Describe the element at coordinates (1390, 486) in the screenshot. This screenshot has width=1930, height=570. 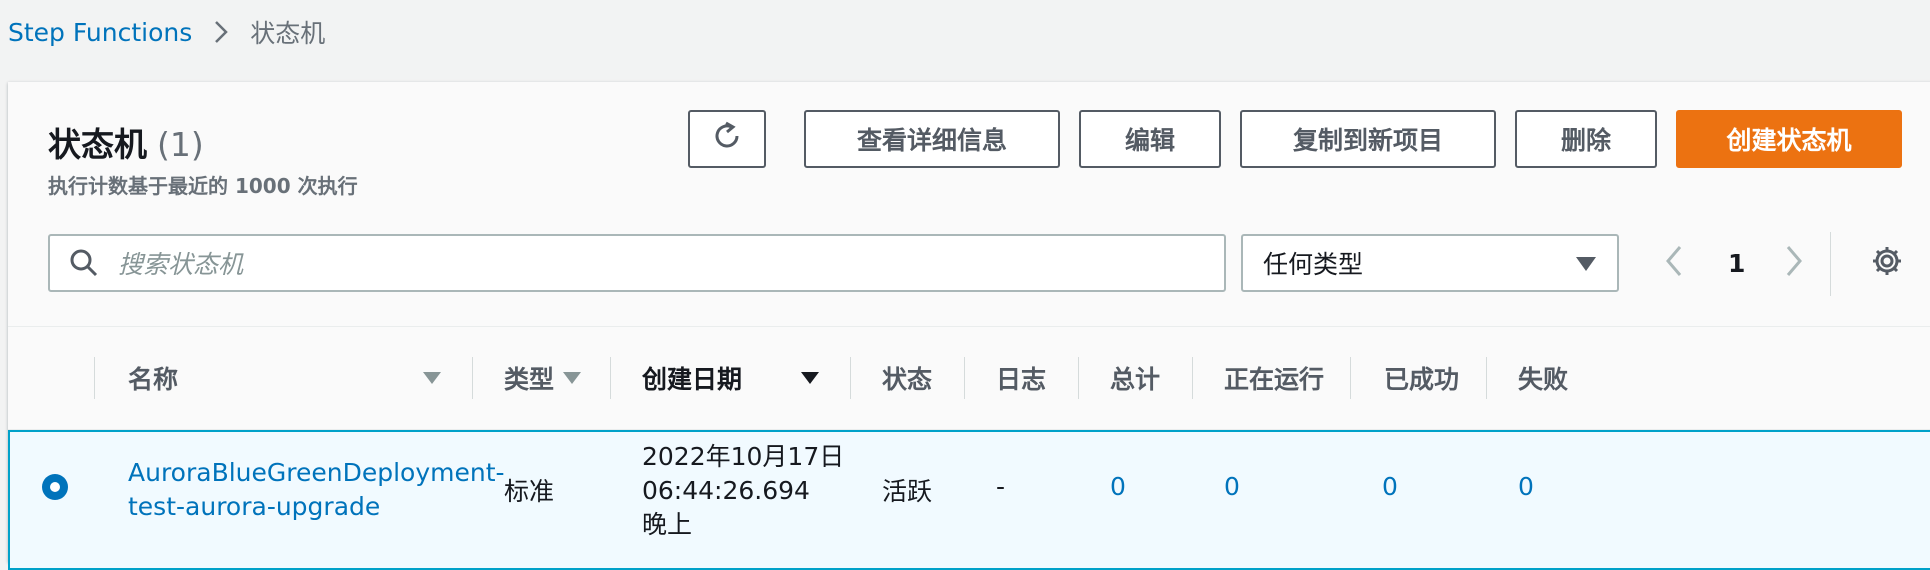
I see `succeeded-count-link: 0` at that location.